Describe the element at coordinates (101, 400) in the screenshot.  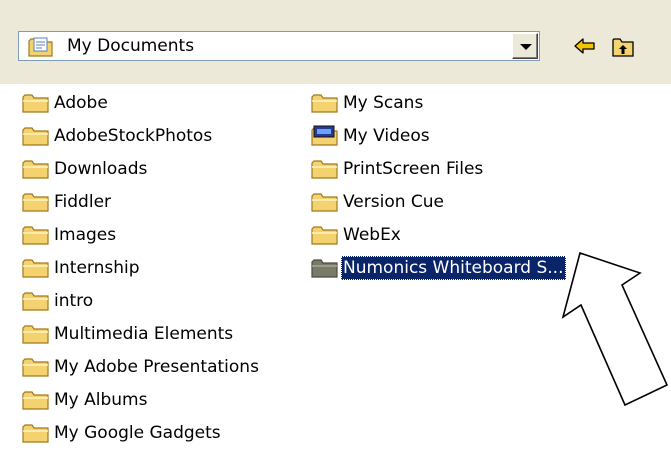
I see `list-item-label: My Albums` at that location.